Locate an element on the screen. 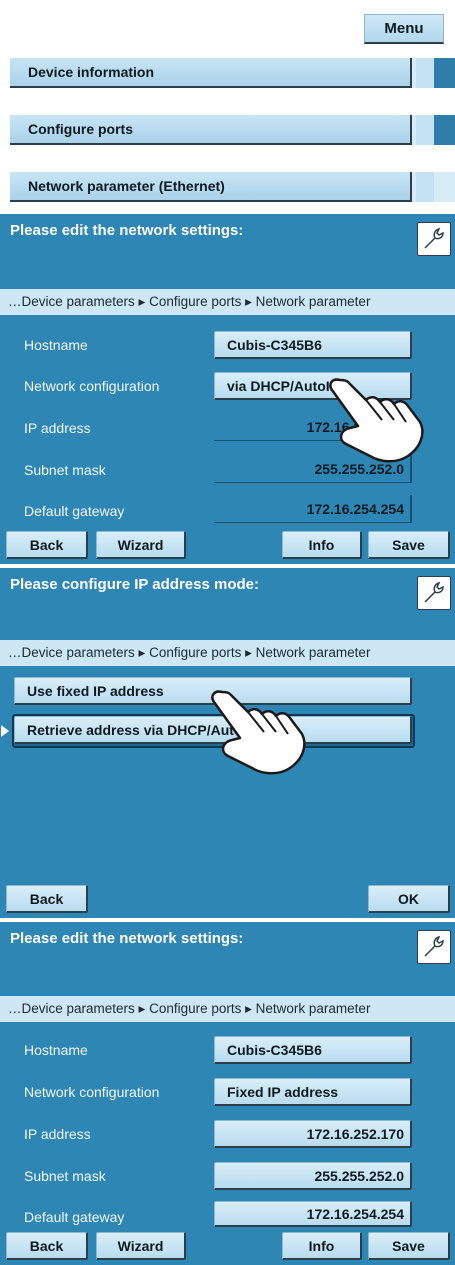 Image resolution: width=455 pixels, height=1265 pixels. network-configuration-field: Fixed IP address is located at coordinates (313, 1092).